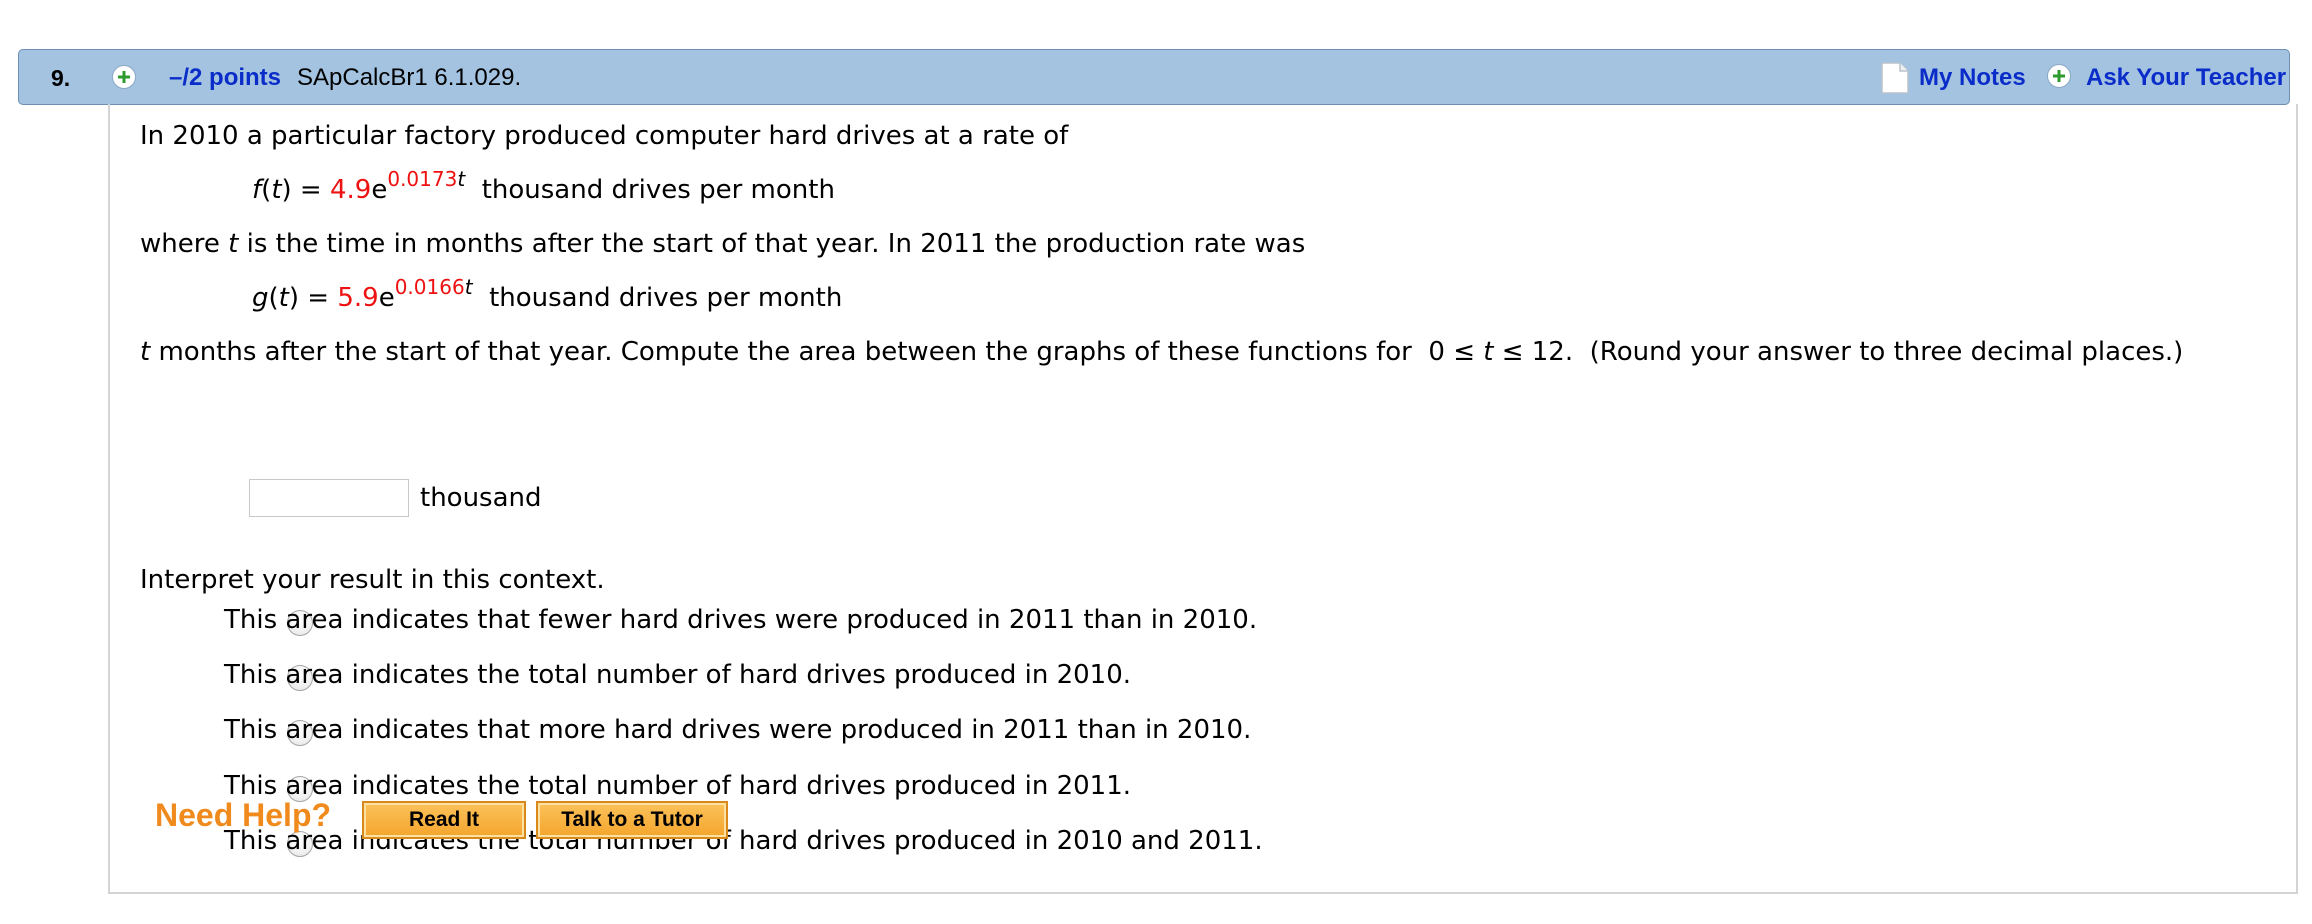  What do you see at coordinates (1456, 352) in the screenshot?
I see `range-low: 0 ≤` at bounding box center [1456, 352].